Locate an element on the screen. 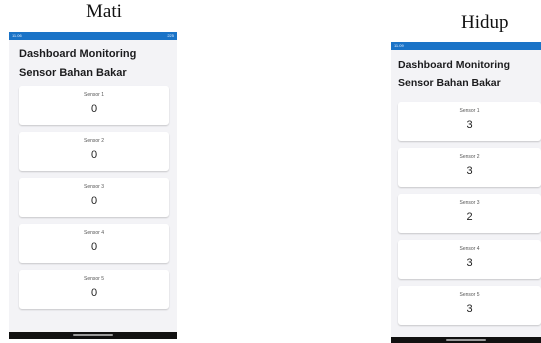  sensor-card-4: Sensor 4 0 is located at coordinates (94, 243).